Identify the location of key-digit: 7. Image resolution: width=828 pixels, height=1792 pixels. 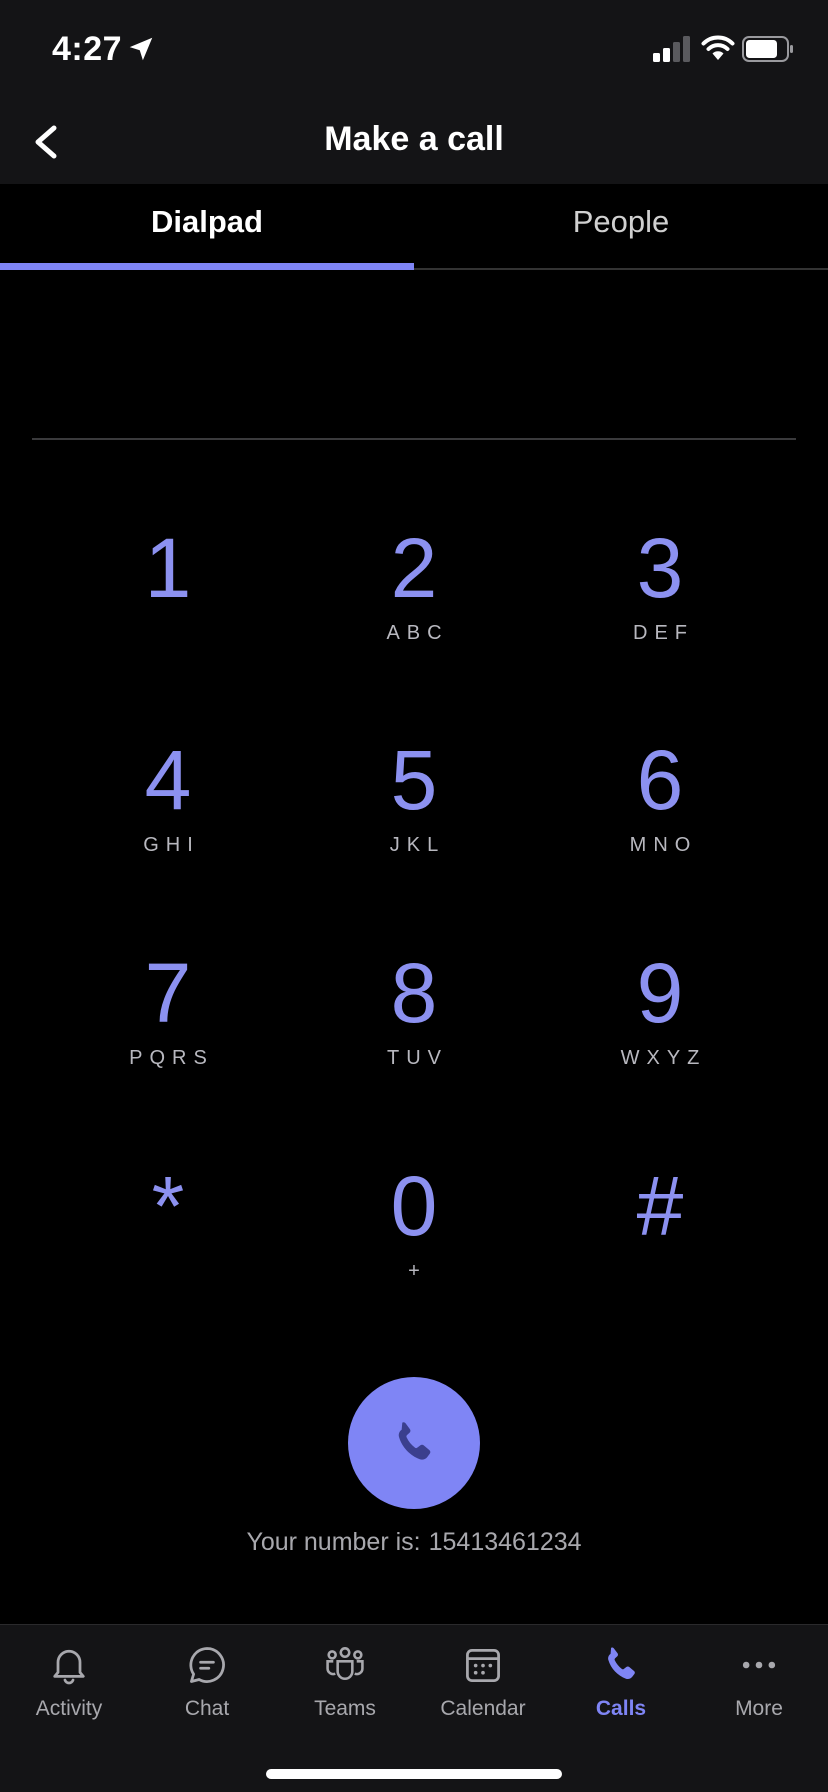
(168, 993).